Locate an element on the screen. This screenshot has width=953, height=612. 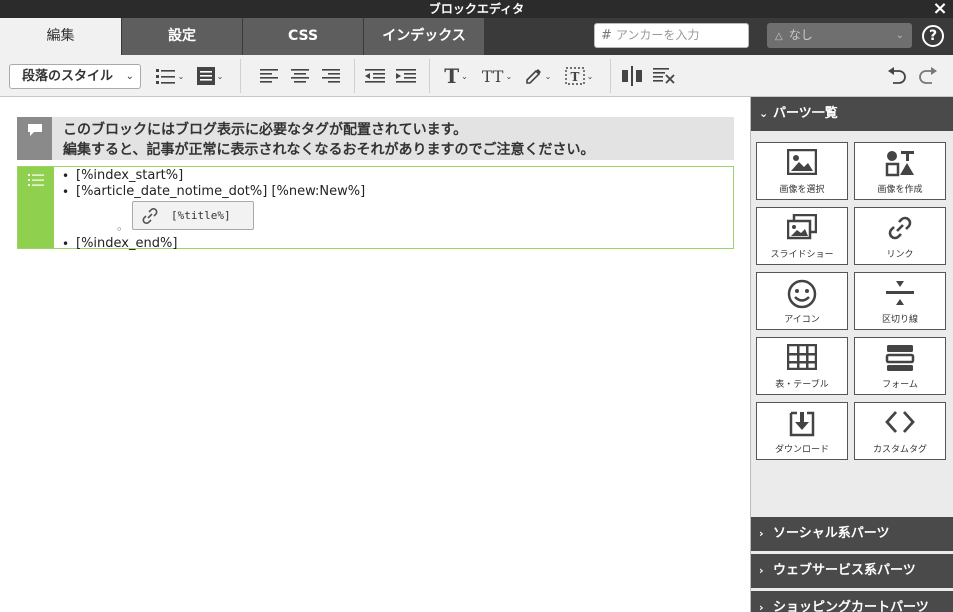
part-image-select: 画像を選択 is located at coordinates (802, 171).